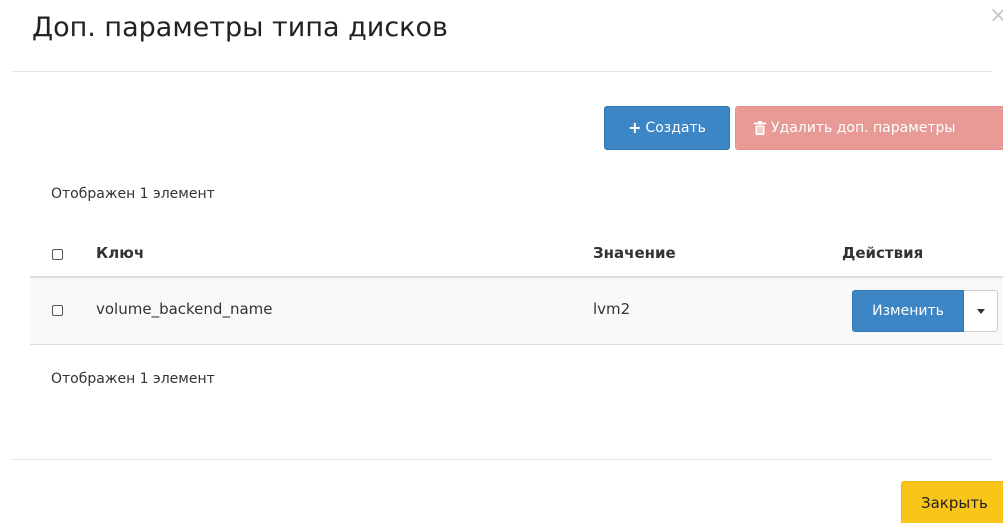 Image resolution: width=1003 pixels, height=523 pixels. I want to click on row-actions-dropdown-toggle, so click(981, 311).